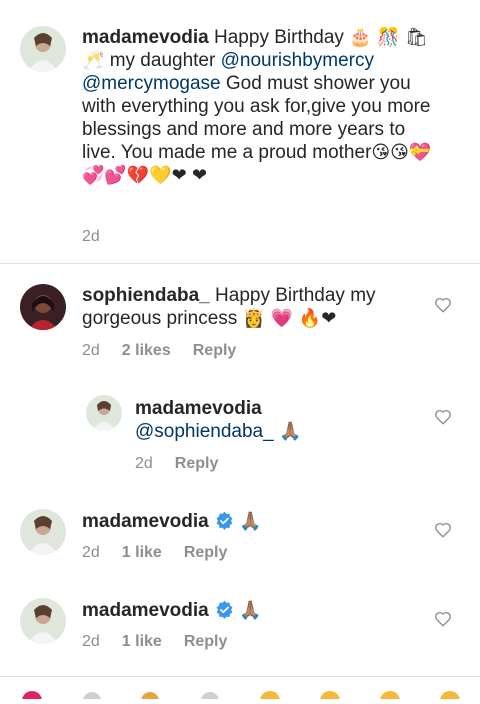 The width and height of the screenshot is (480, 704). What do you see at coordinates (275, 420) in the screenshot?
I see `reply-text: madamevodia @sophiendaba_ 🙏🏽` at bounding box center [275, 420].